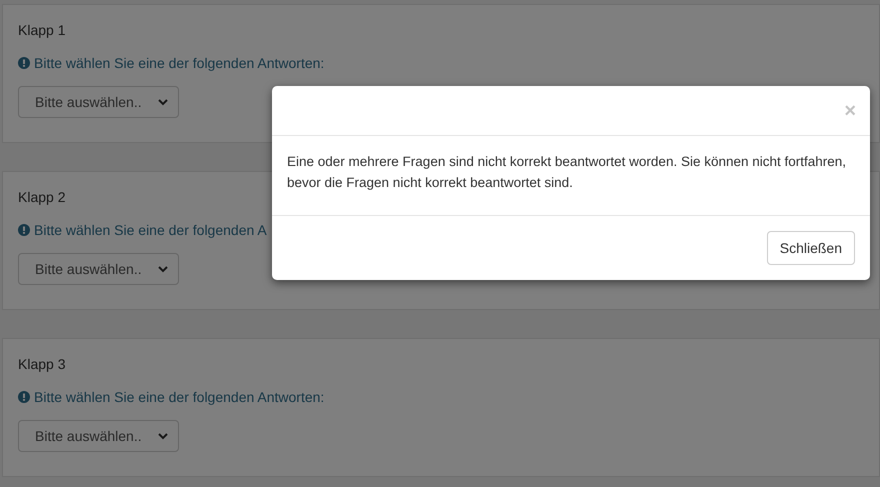 This screenshot has width=880, height=487. I want to click on close-dialog-button: Schließen, so click(810, 248).